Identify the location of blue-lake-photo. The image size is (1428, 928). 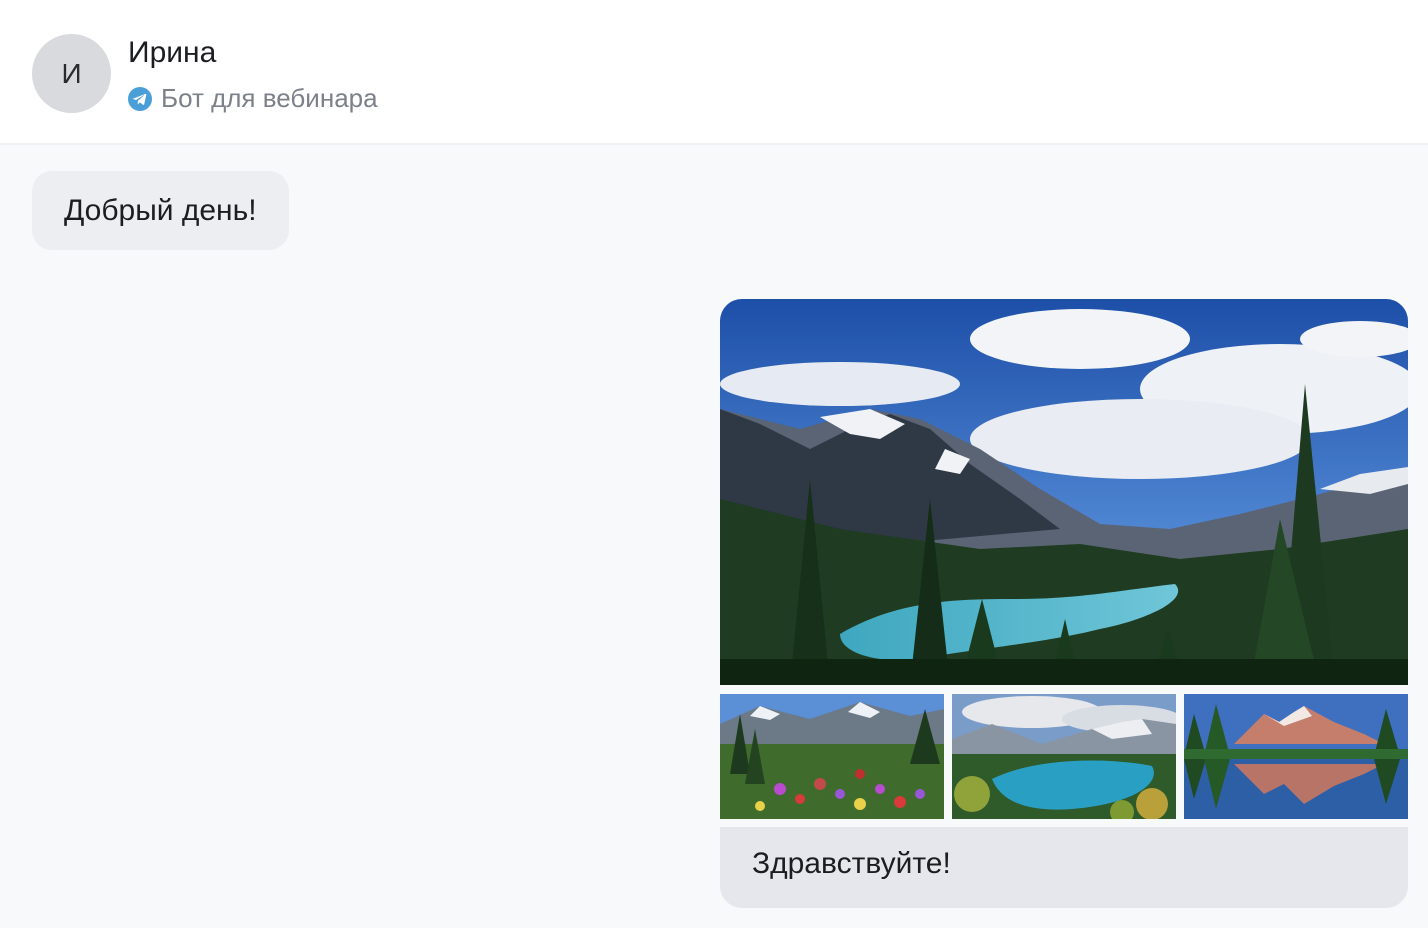
(1064, 756).